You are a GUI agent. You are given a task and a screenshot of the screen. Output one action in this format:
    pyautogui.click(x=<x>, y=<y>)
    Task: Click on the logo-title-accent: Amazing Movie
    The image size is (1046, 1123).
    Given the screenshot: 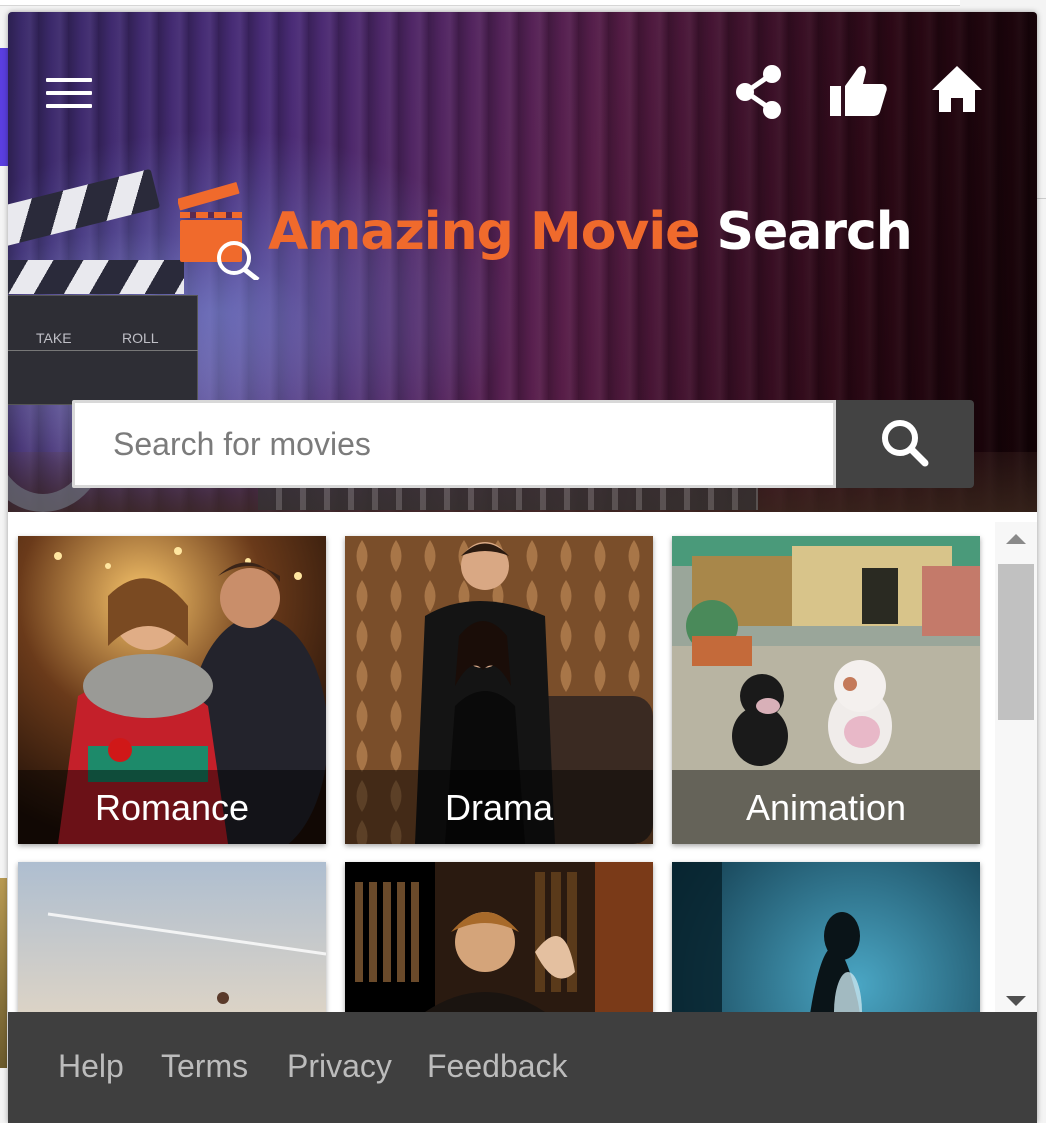 What is the action you would take?
    pyautogui.click(x=484, y=232)
    